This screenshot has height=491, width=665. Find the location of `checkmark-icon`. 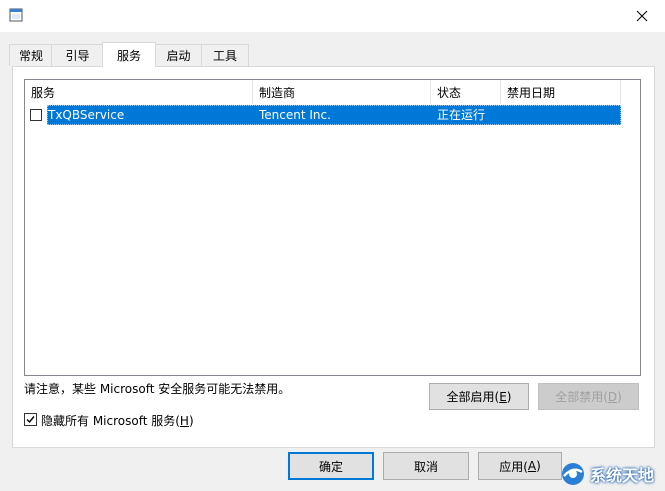

checkmark-icon is located at coordinates (30, 420).